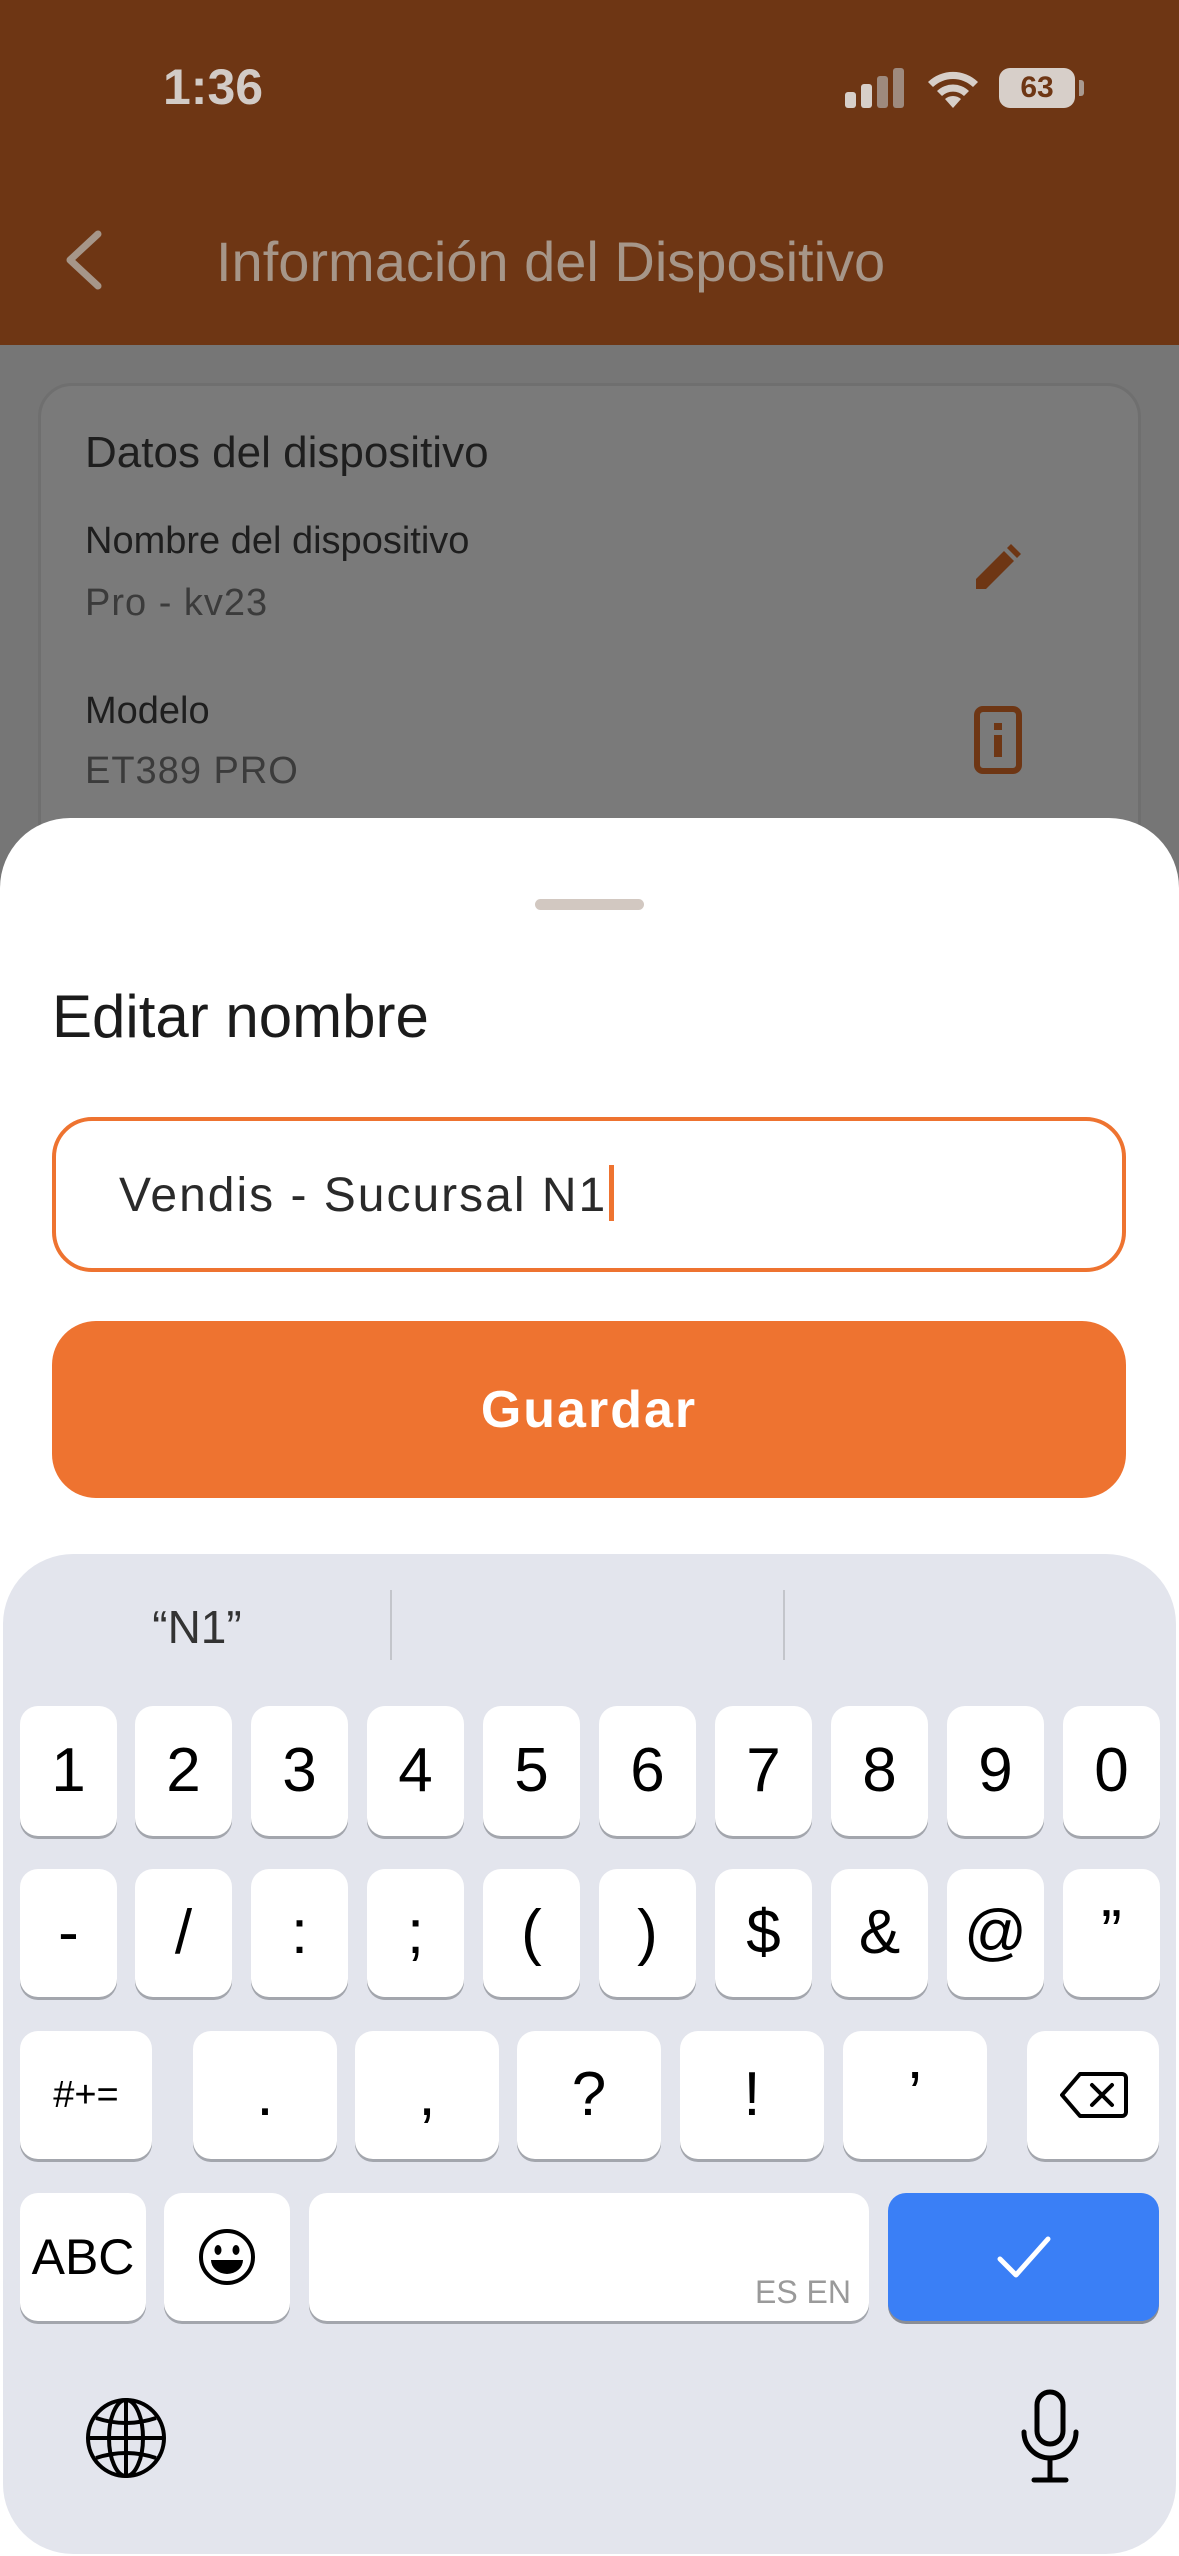  Describe the element at coordinates (1111, 1933) in the screenshot. I see `key-quote: ”` at that location.